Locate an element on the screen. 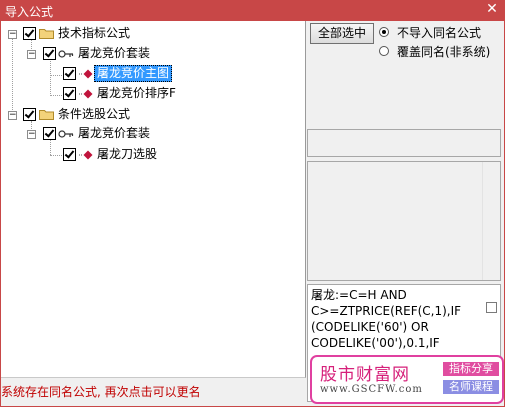 This screenshot has width=505, height=407. watermark-name: 股市财富网 is located at coordinates (365, 375).